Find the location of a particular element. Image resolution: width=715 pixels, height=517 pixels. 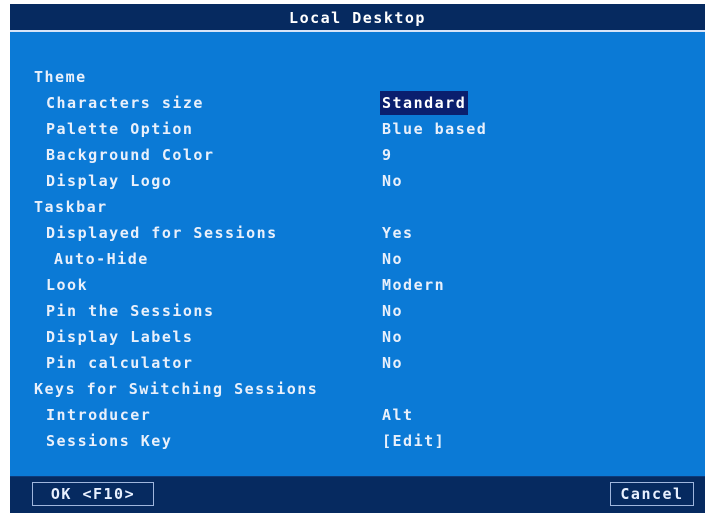

setting-sessions-key: Sessions Key [Edit] is located at coordinates (357, 441).